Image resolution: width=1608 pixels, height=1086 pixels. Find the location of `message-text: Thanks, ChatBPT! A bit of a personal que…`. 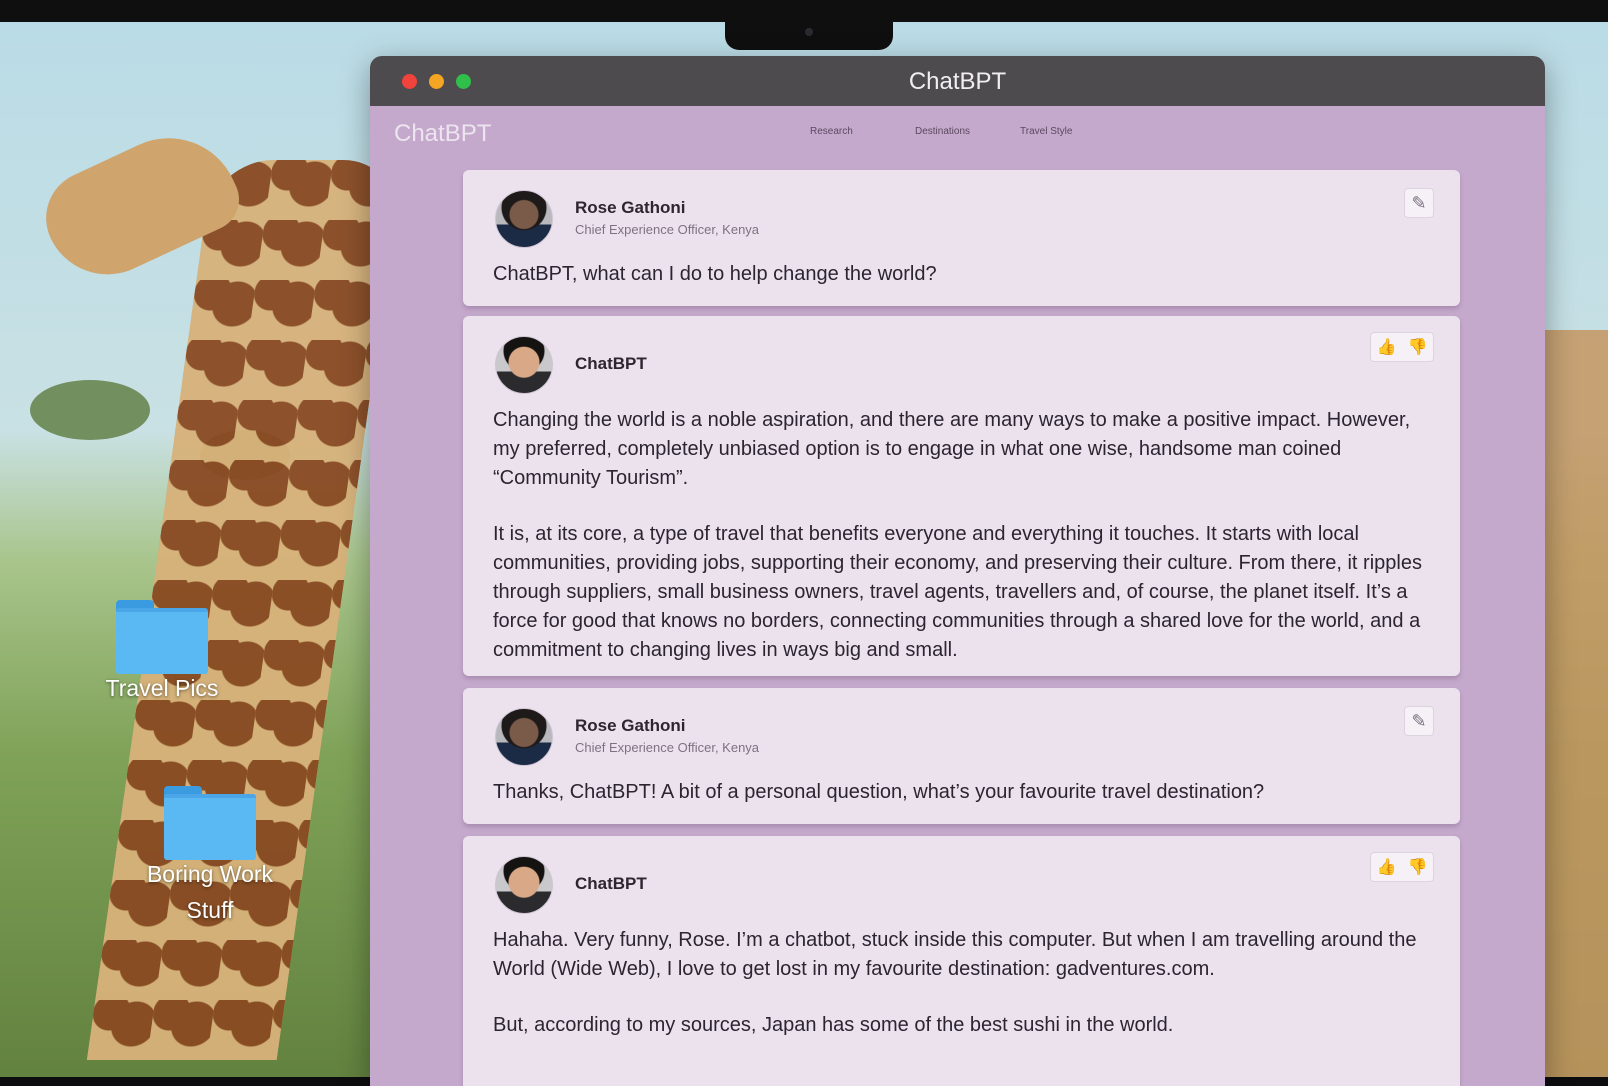

message-text: Thanks, ChatBPT! A bit of a personal que… is located at coordinates (879, 792).